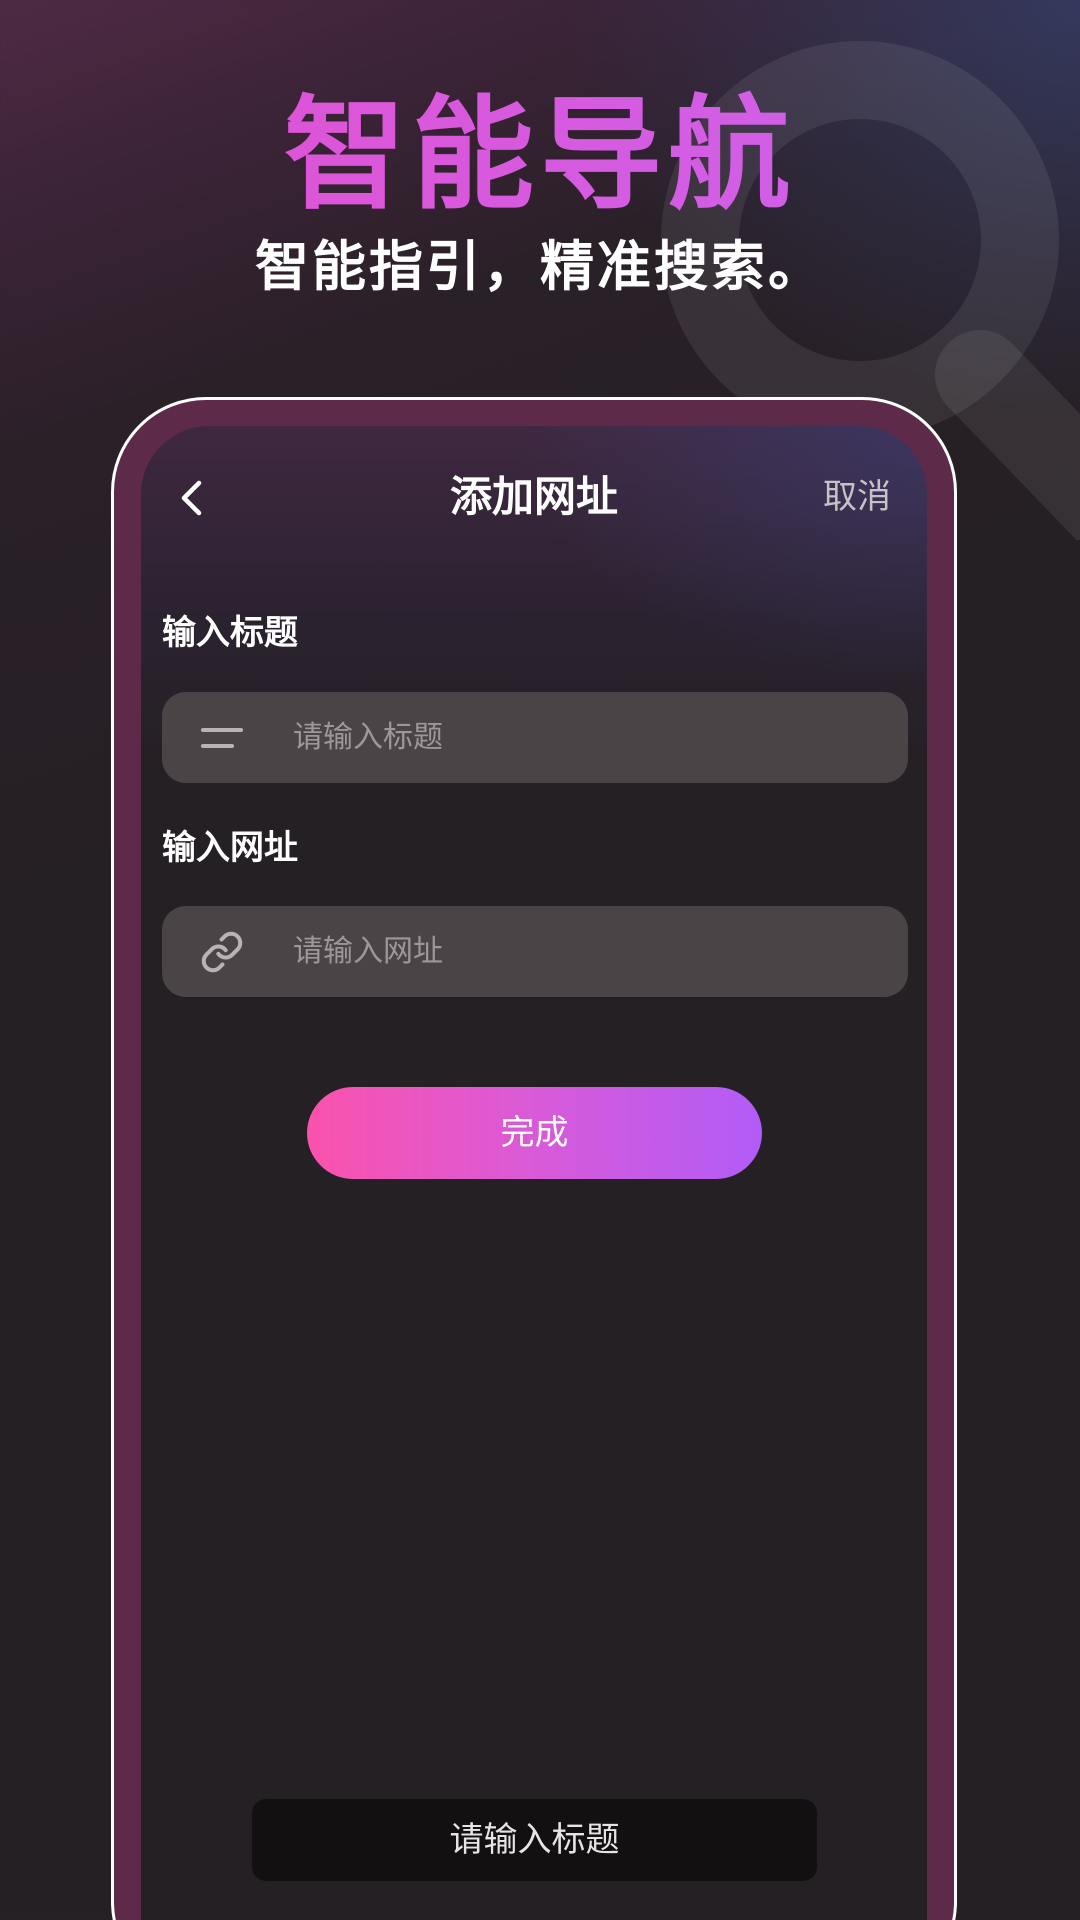 The image size is (1080, 1920). What do you see at coordinates (230, 633) in the screenshot?
I see `title-field-label: 输入标题` at bounding box center [230, 633].